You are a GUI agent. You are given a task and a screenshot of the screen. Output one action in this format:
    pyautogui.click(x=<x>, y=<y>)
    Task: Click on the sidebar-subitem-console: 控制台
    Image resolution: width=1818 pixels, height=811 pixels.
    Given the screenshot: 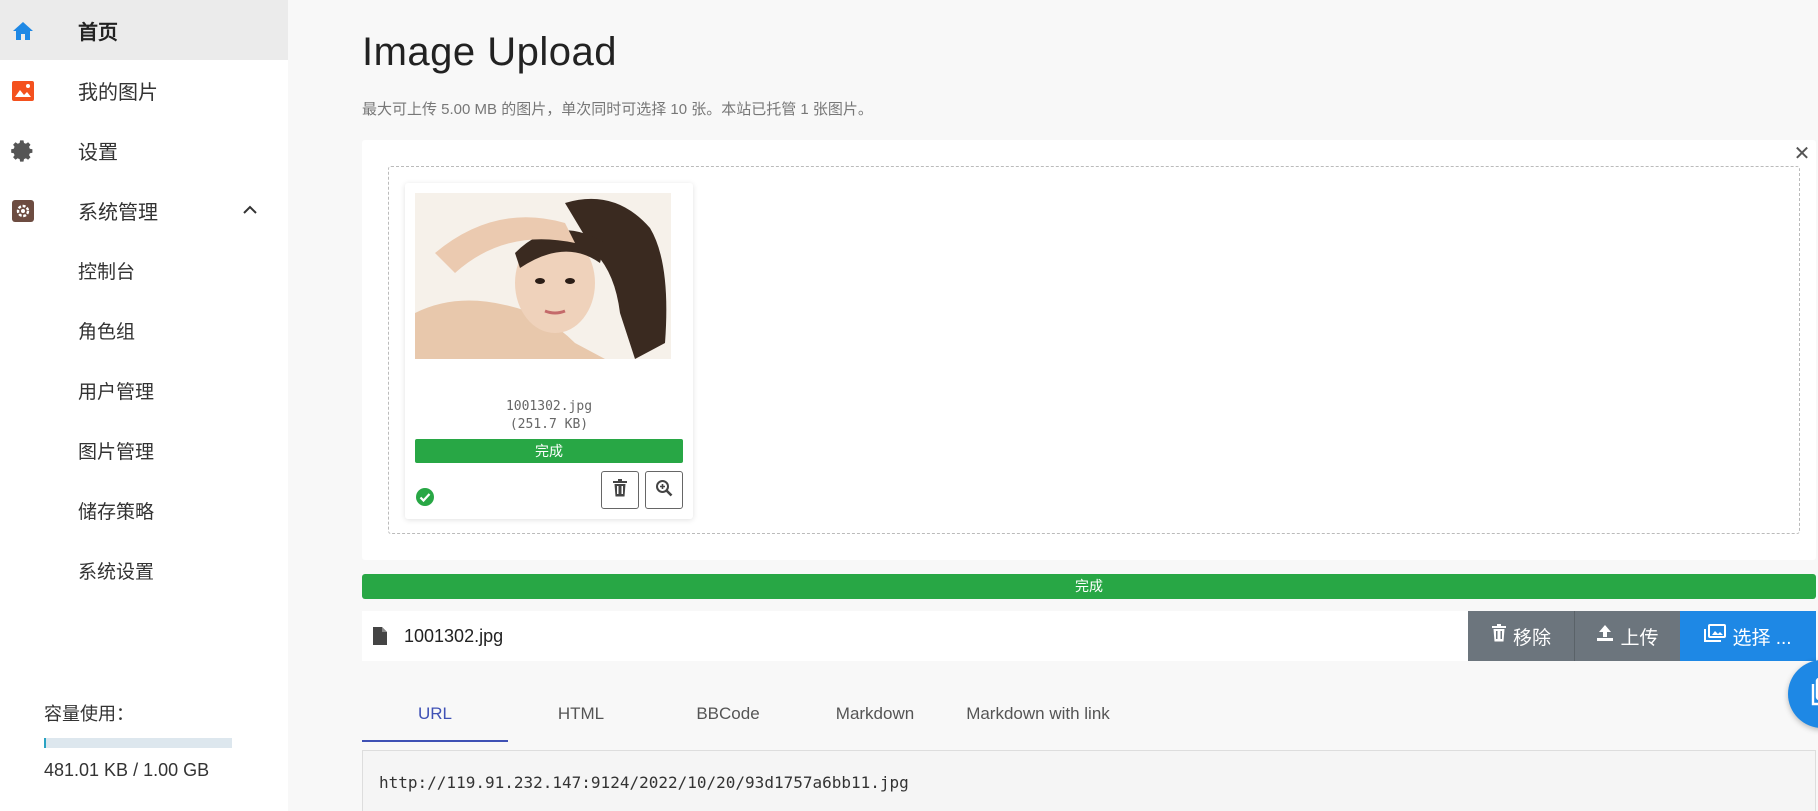 What is the action you would take?
    pyautogui.click(x=144, y=270)
    